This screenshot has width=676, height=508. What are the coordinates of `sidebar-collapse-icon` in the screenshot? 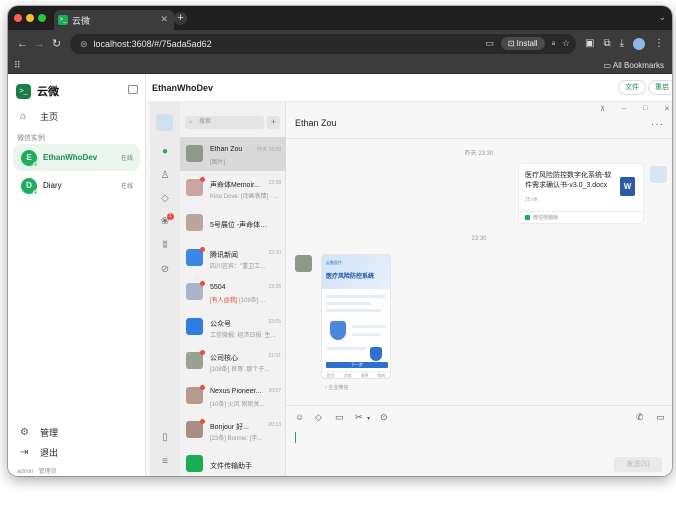 It's located at (133, 89).